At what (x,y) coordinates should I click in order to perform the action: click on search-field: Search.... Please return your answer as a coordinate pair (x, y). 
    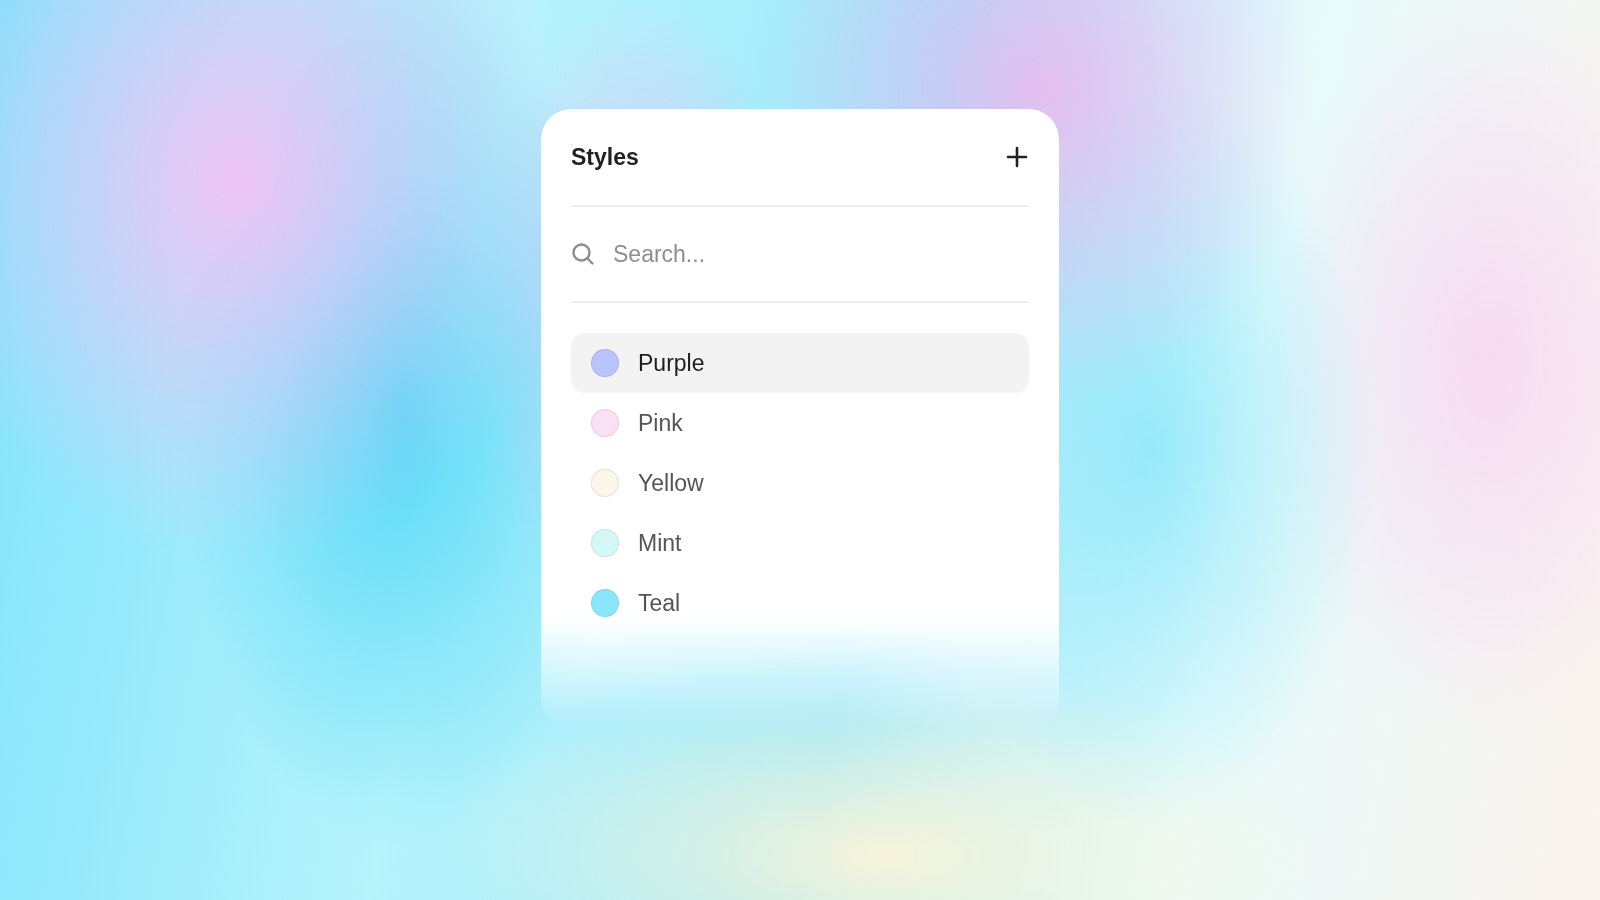
    Looking at the image, I should click on (820, 254).